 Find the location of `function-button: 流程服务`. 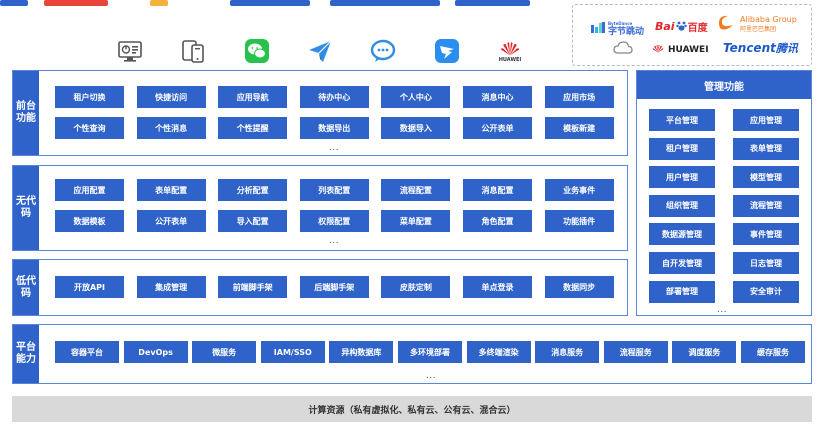

function-button: 流程服务 is located at coordinates (635, 352).